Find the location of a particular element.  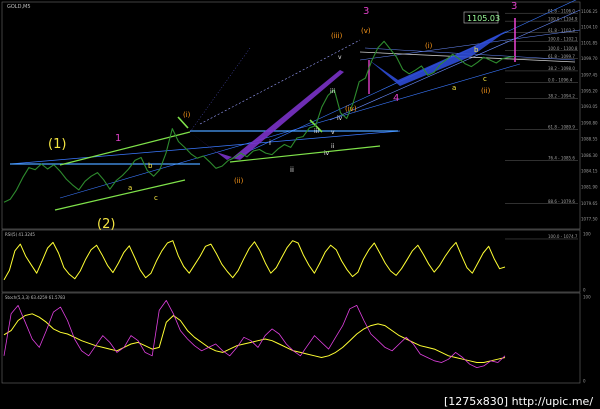

watermark: [1275x830] http://upic.me/ is located at coordinates (518, 401).